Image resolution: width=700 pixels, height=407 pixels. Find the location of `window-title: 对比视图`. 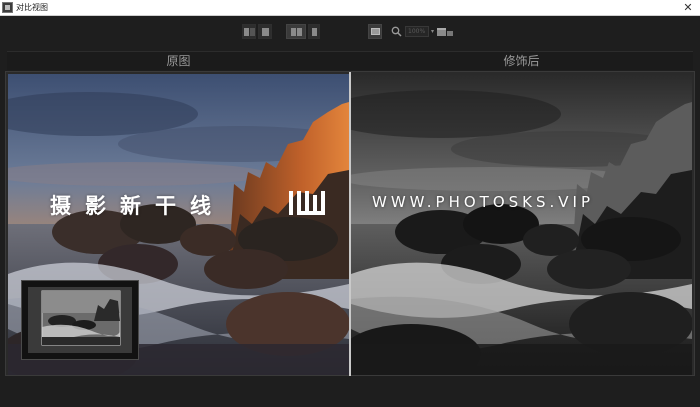

window-title: 对比视图 is located at coordinates (32, 7).